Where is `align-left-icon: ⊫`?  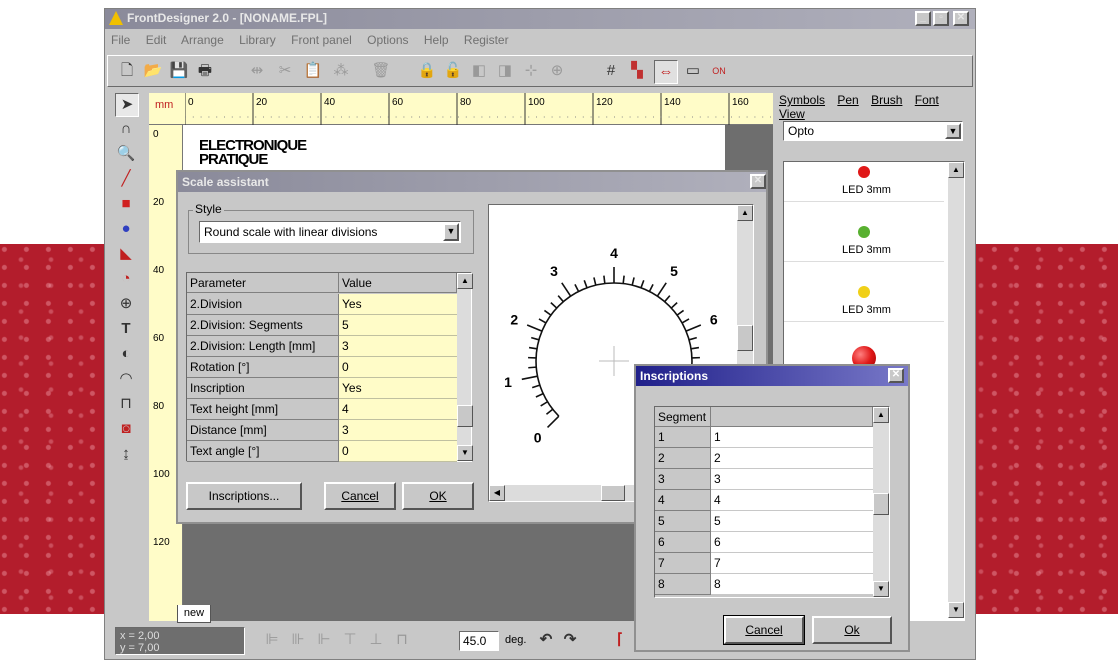
align-left-icon: ⊫ is located at coordinates (272, 640).